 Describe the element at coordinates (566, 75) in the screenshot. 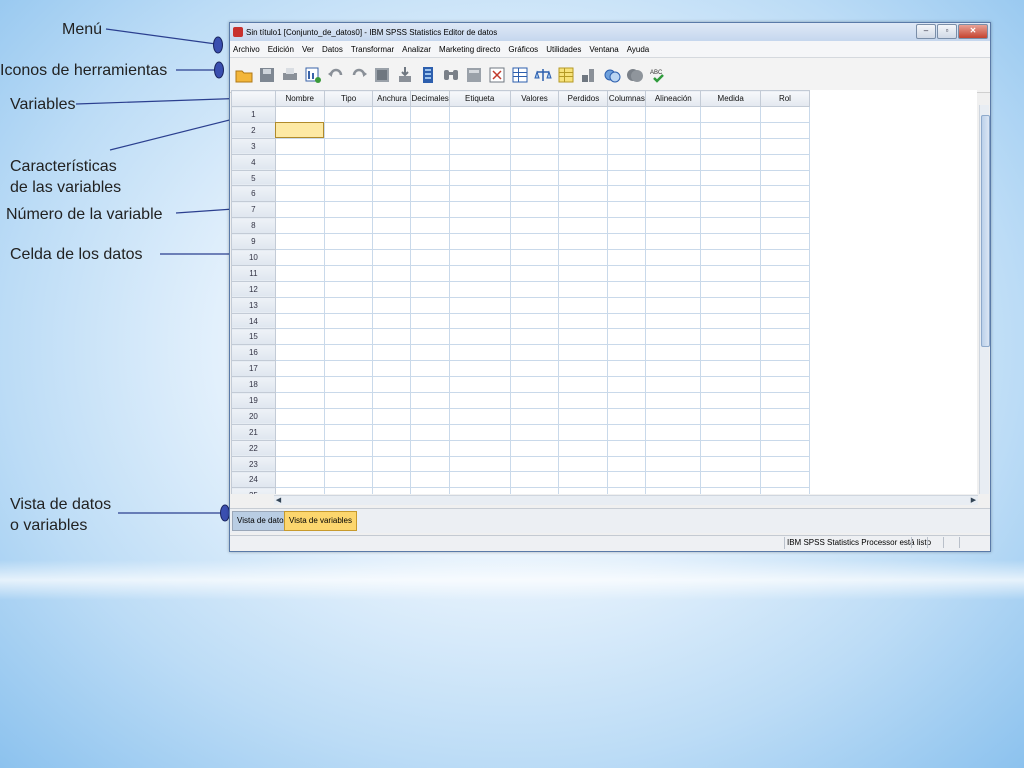

I see `select-cases-icon` at that location.